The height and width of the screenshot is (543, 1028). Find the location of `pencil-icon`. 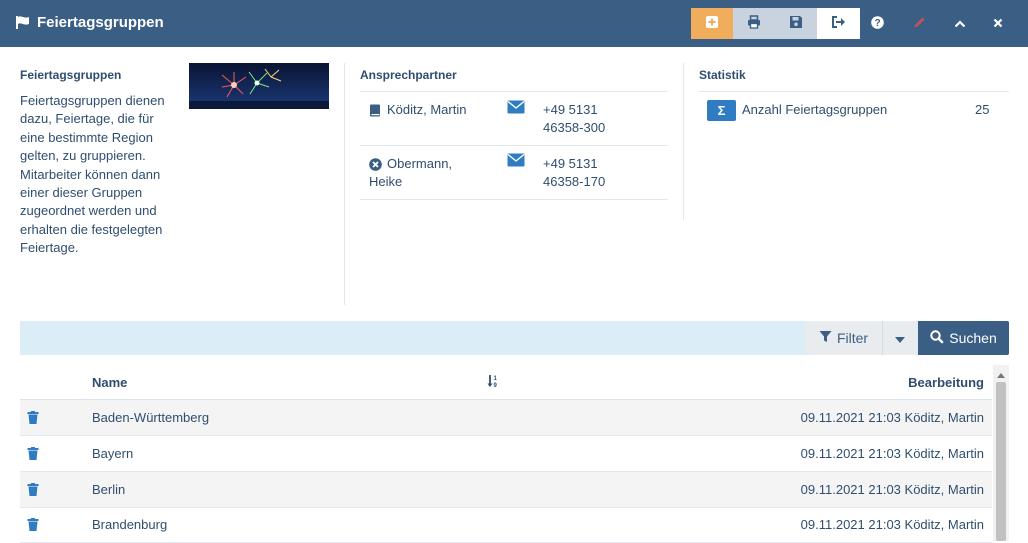

pencil-icon is located at coordinates (919, 24).